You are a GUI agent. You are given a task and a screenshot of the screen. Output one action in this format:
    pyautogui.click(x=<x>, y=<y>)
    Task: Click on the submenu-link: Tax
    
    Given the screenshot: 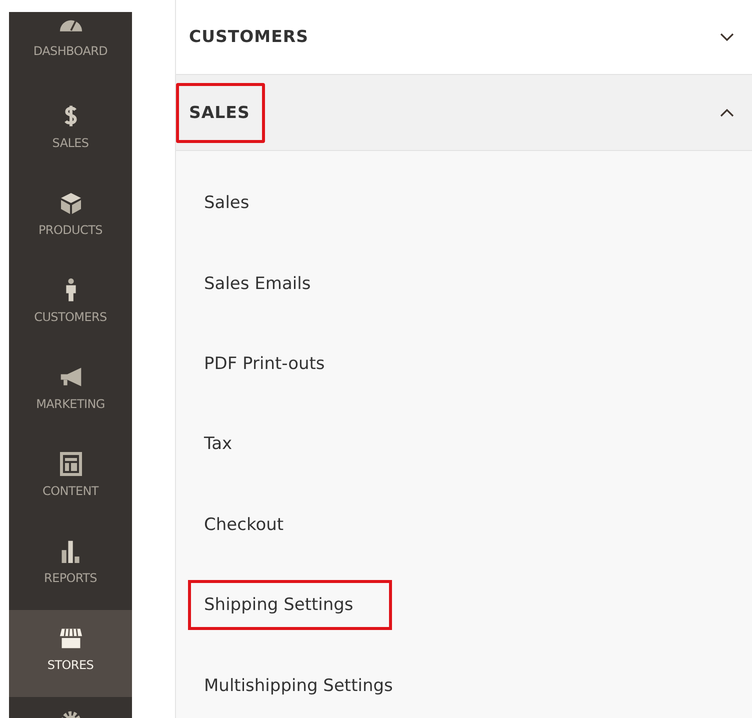 What is the action you would take?
    pyautogui.click(x=230, y=444)
    